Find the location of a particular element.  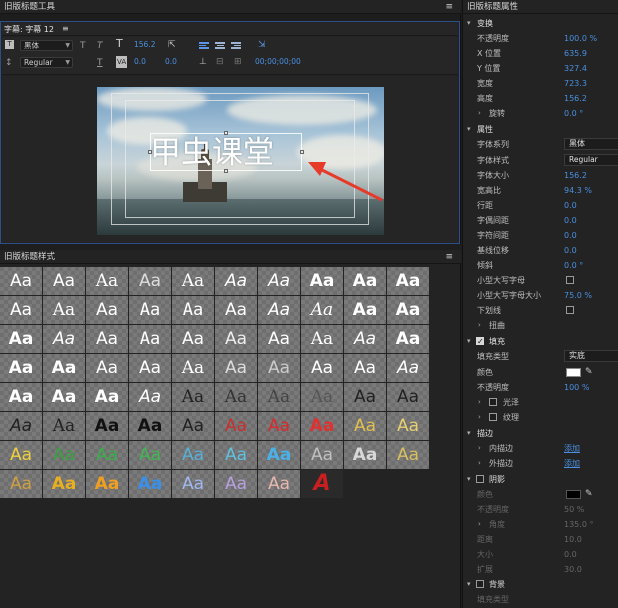

smallcaps-size-value: 75.0 % is located at coordinates (578, 295).